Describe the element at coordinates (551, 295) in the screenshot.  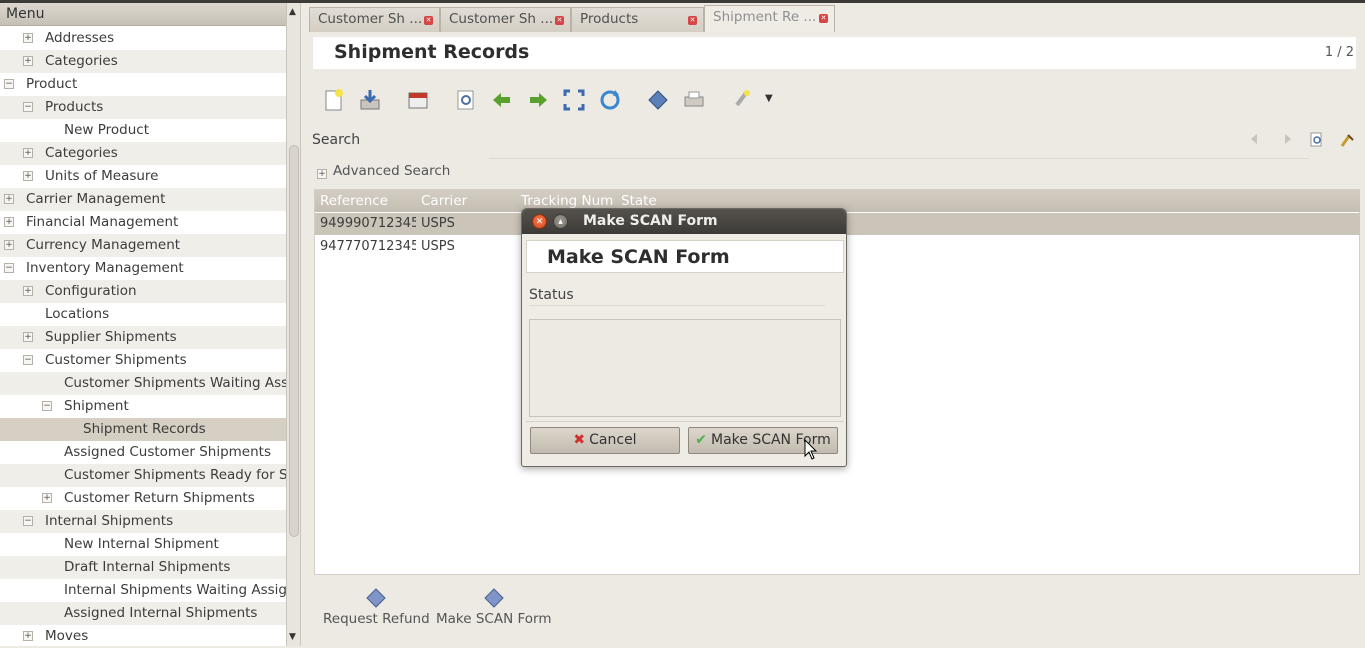
I see `status-label: Status` at that location.